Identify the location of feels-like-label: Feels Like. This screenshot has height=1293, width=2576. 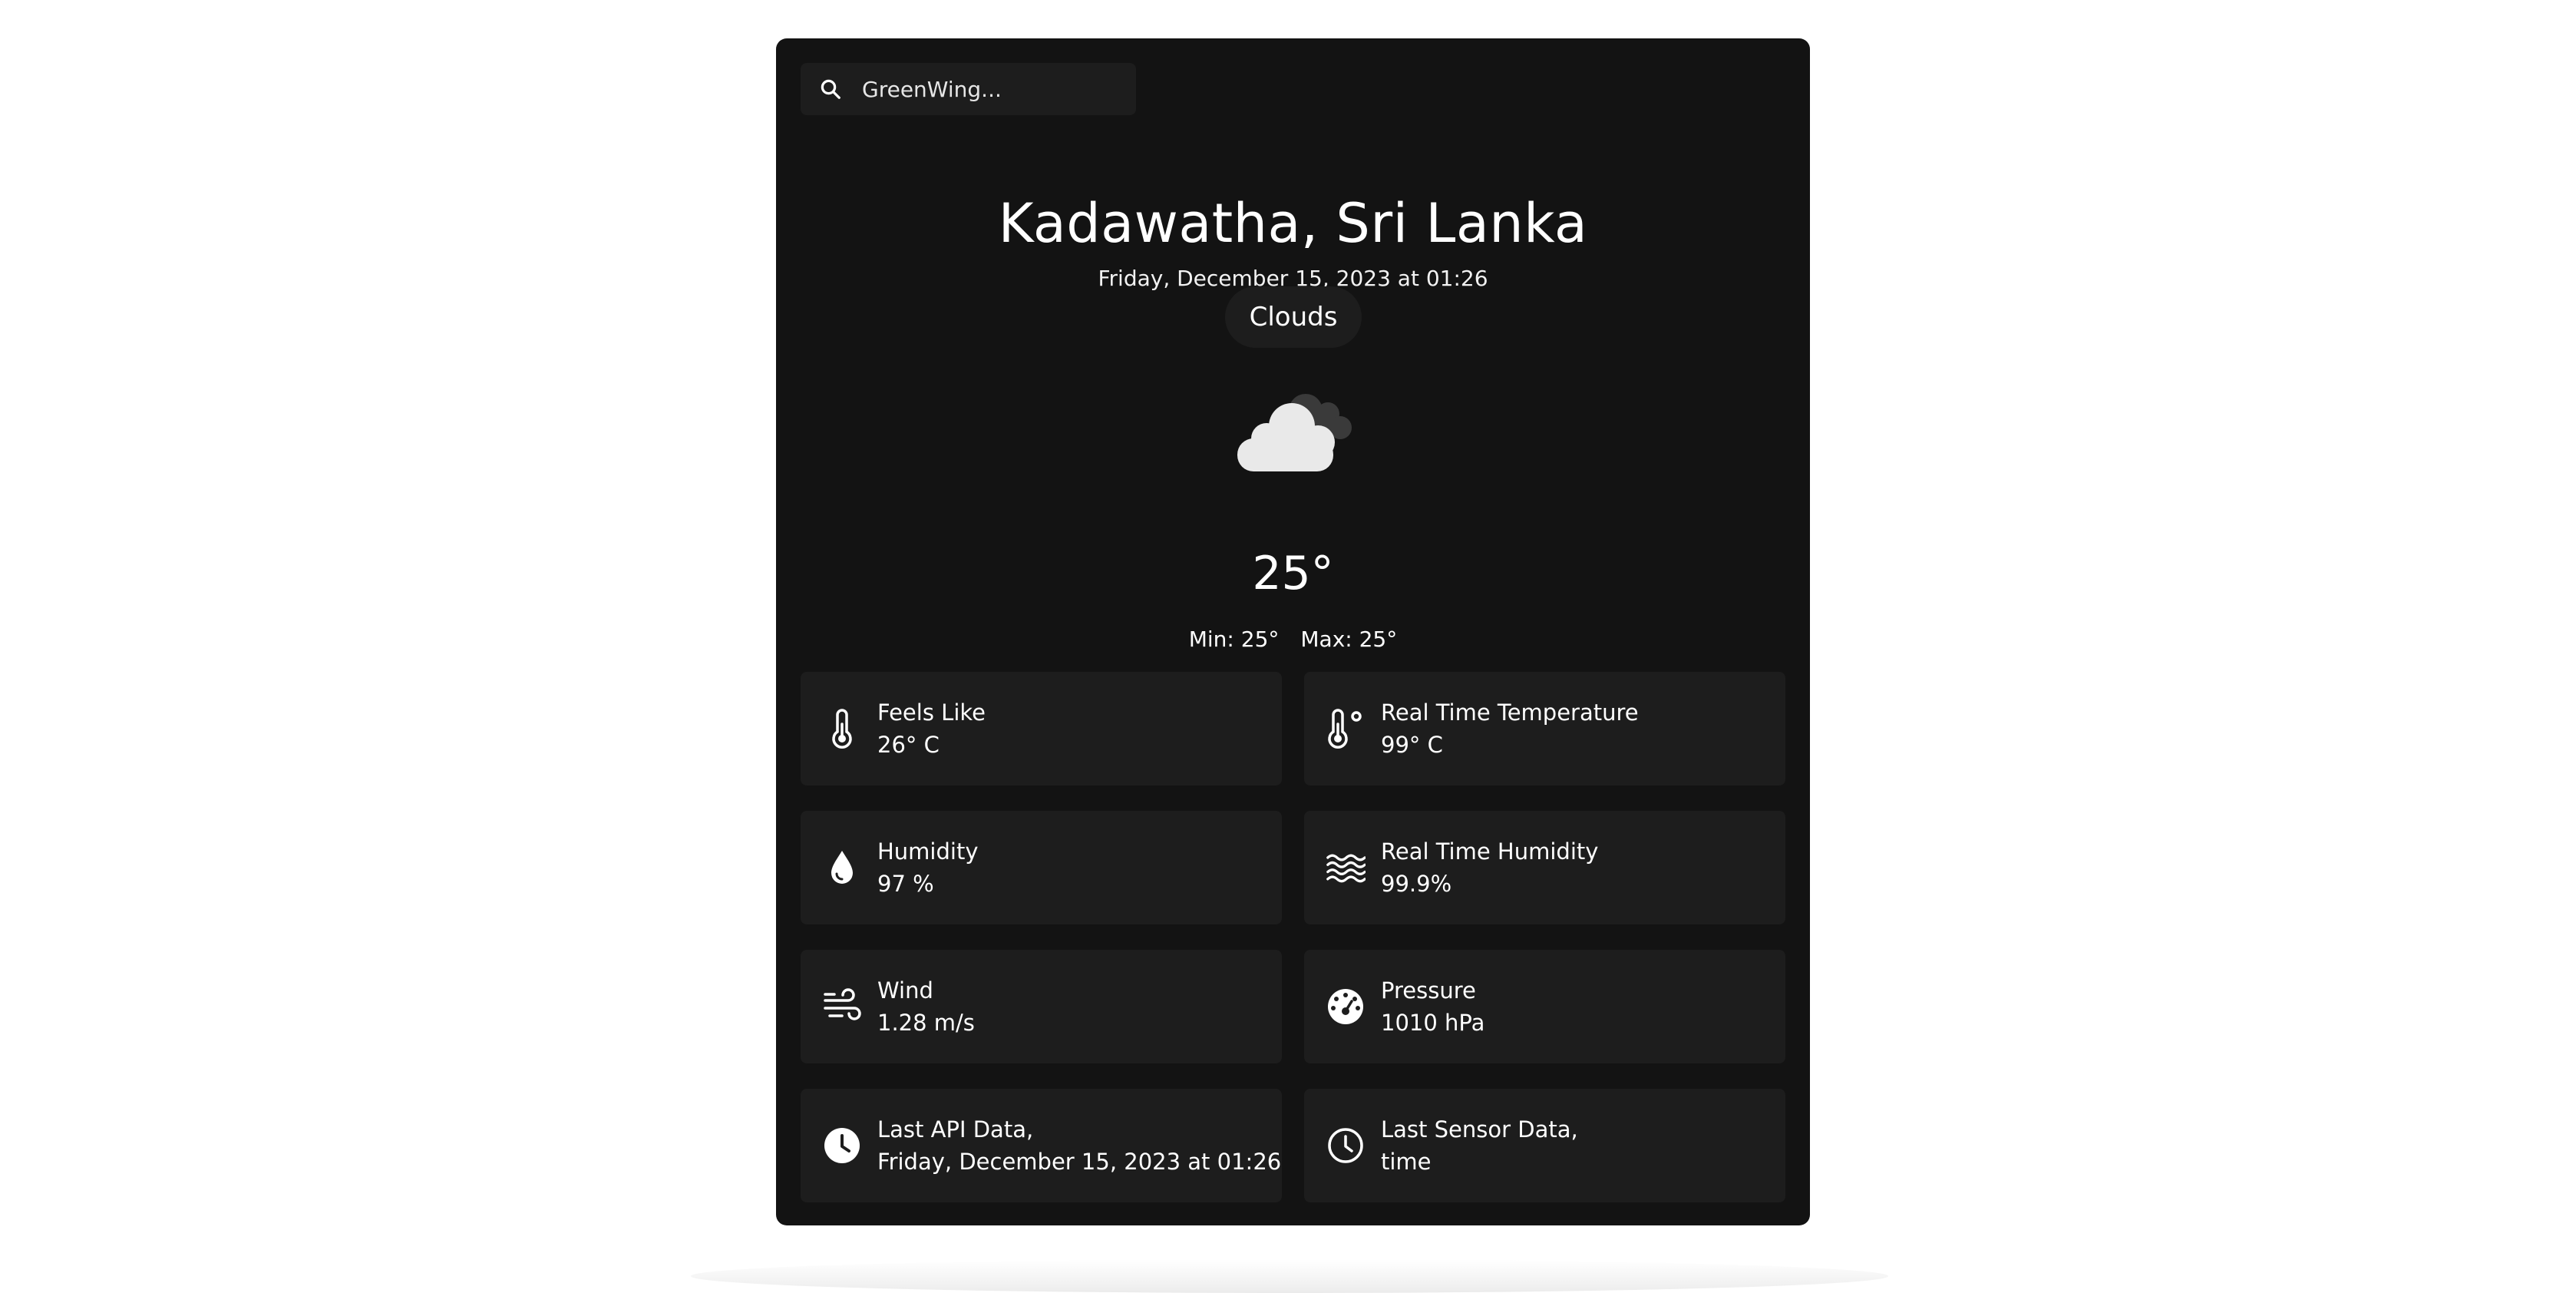
(931, 712).